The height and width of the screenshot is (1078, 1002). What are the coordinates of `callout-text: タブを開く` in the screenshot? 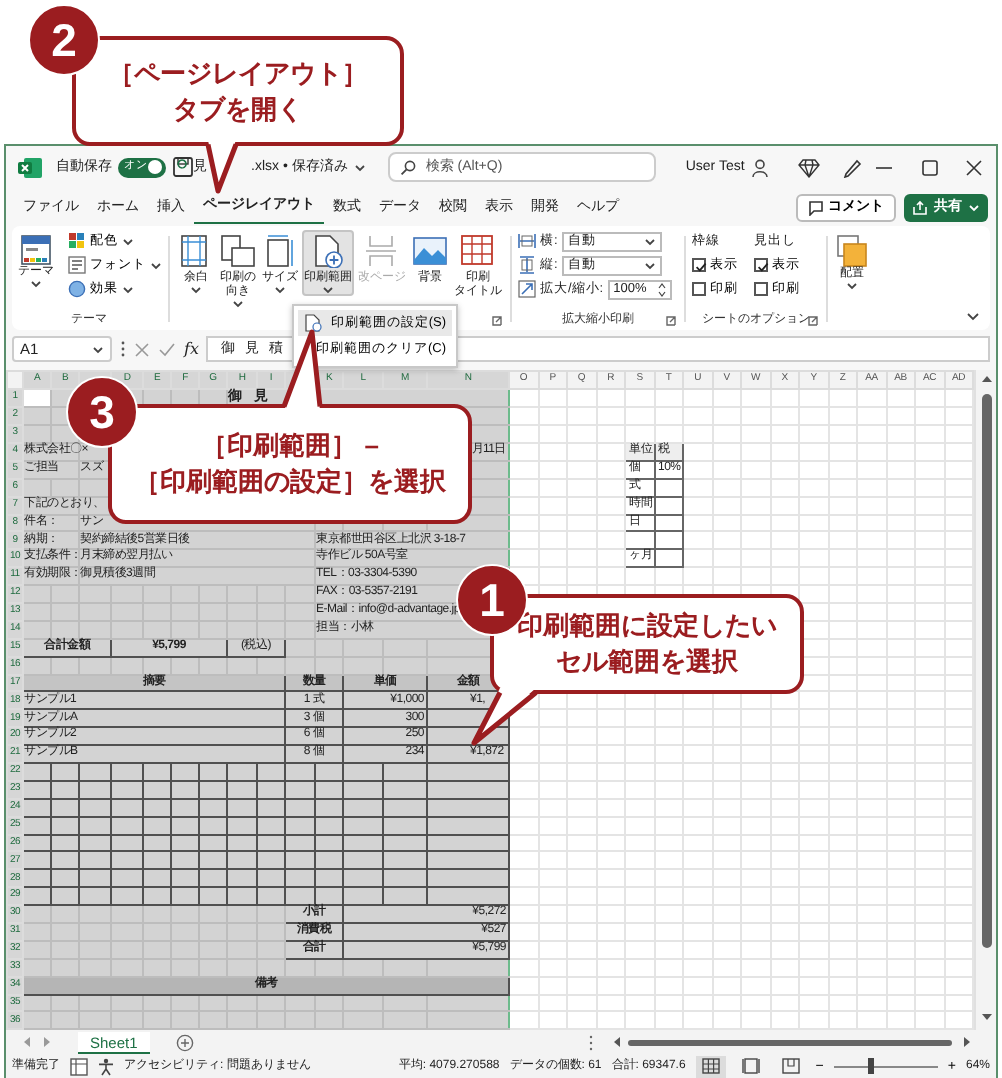 It's located at (238, 109).